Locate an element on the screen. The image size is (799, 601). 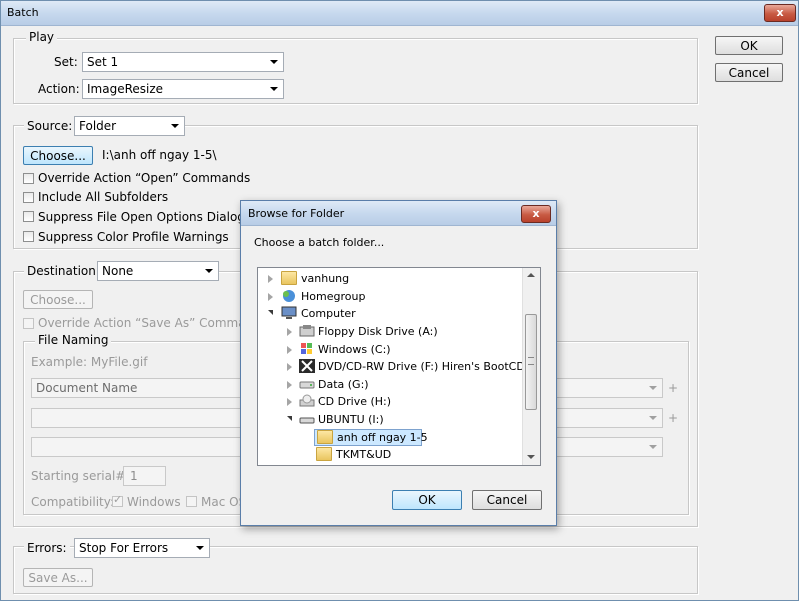
errors-value: Stop For Errors is located at coordinates (124, 548).